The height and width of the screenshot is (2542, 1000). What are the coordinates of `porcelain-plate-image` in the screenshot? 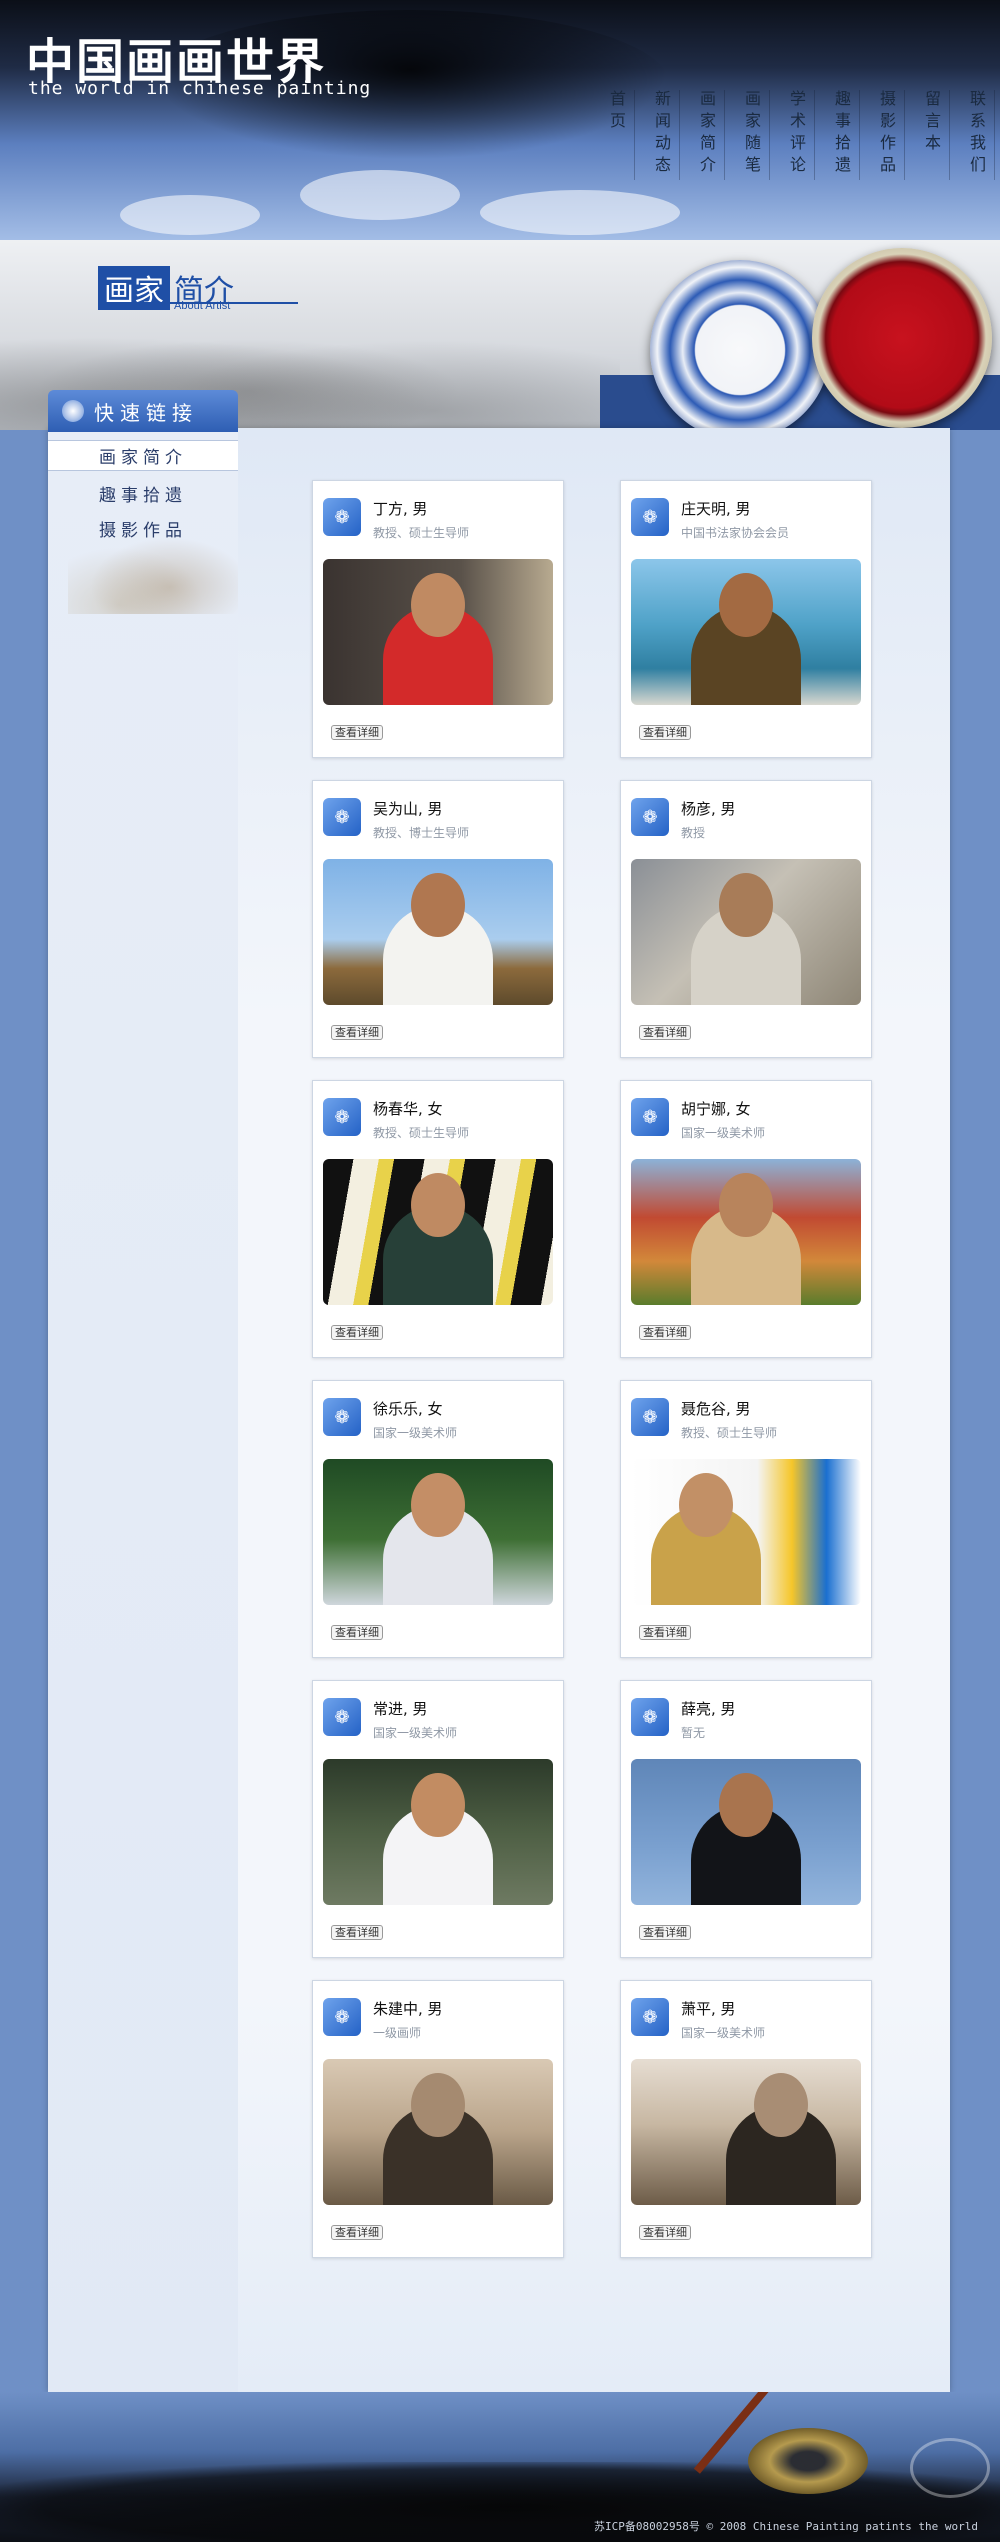 It's located at (740, 345).